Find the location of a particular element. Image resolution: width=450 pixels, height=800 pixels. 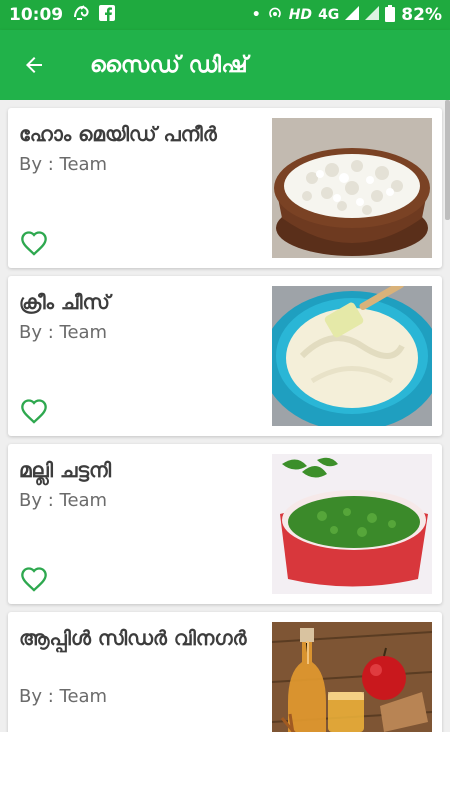

network-label: HD is located at coordinates (300, 15).